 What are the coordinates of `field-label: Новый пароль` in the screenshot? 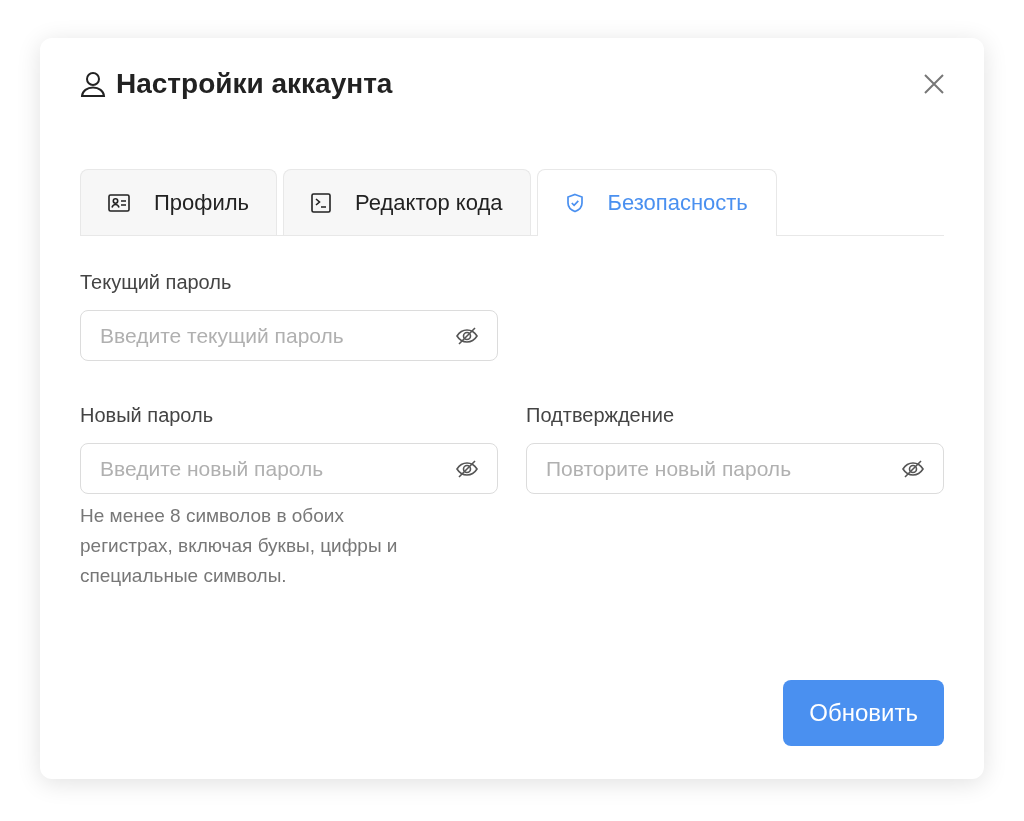 It's located at (147, 415).